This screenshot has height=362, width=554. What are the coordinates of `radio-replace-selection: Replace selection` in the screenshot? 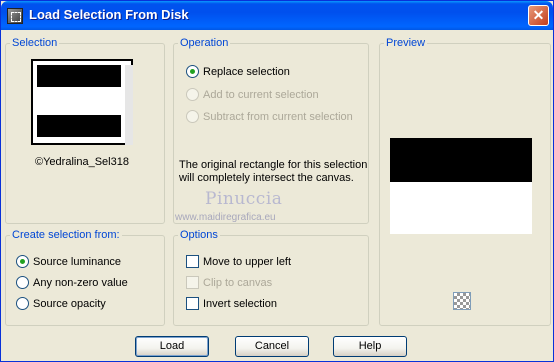 It's located at (238, 71).